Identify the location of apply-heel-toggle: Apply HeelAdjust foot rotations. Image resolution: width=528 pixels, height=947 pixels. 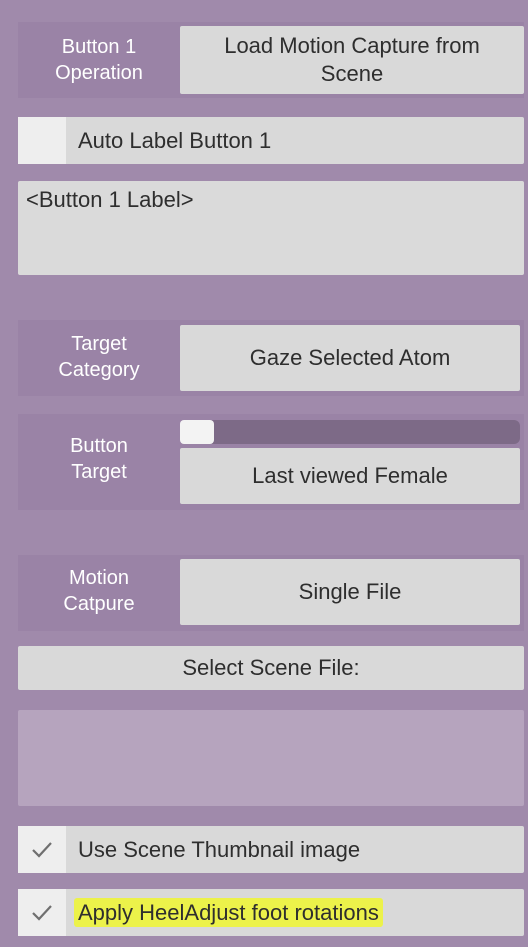
(271, 912).